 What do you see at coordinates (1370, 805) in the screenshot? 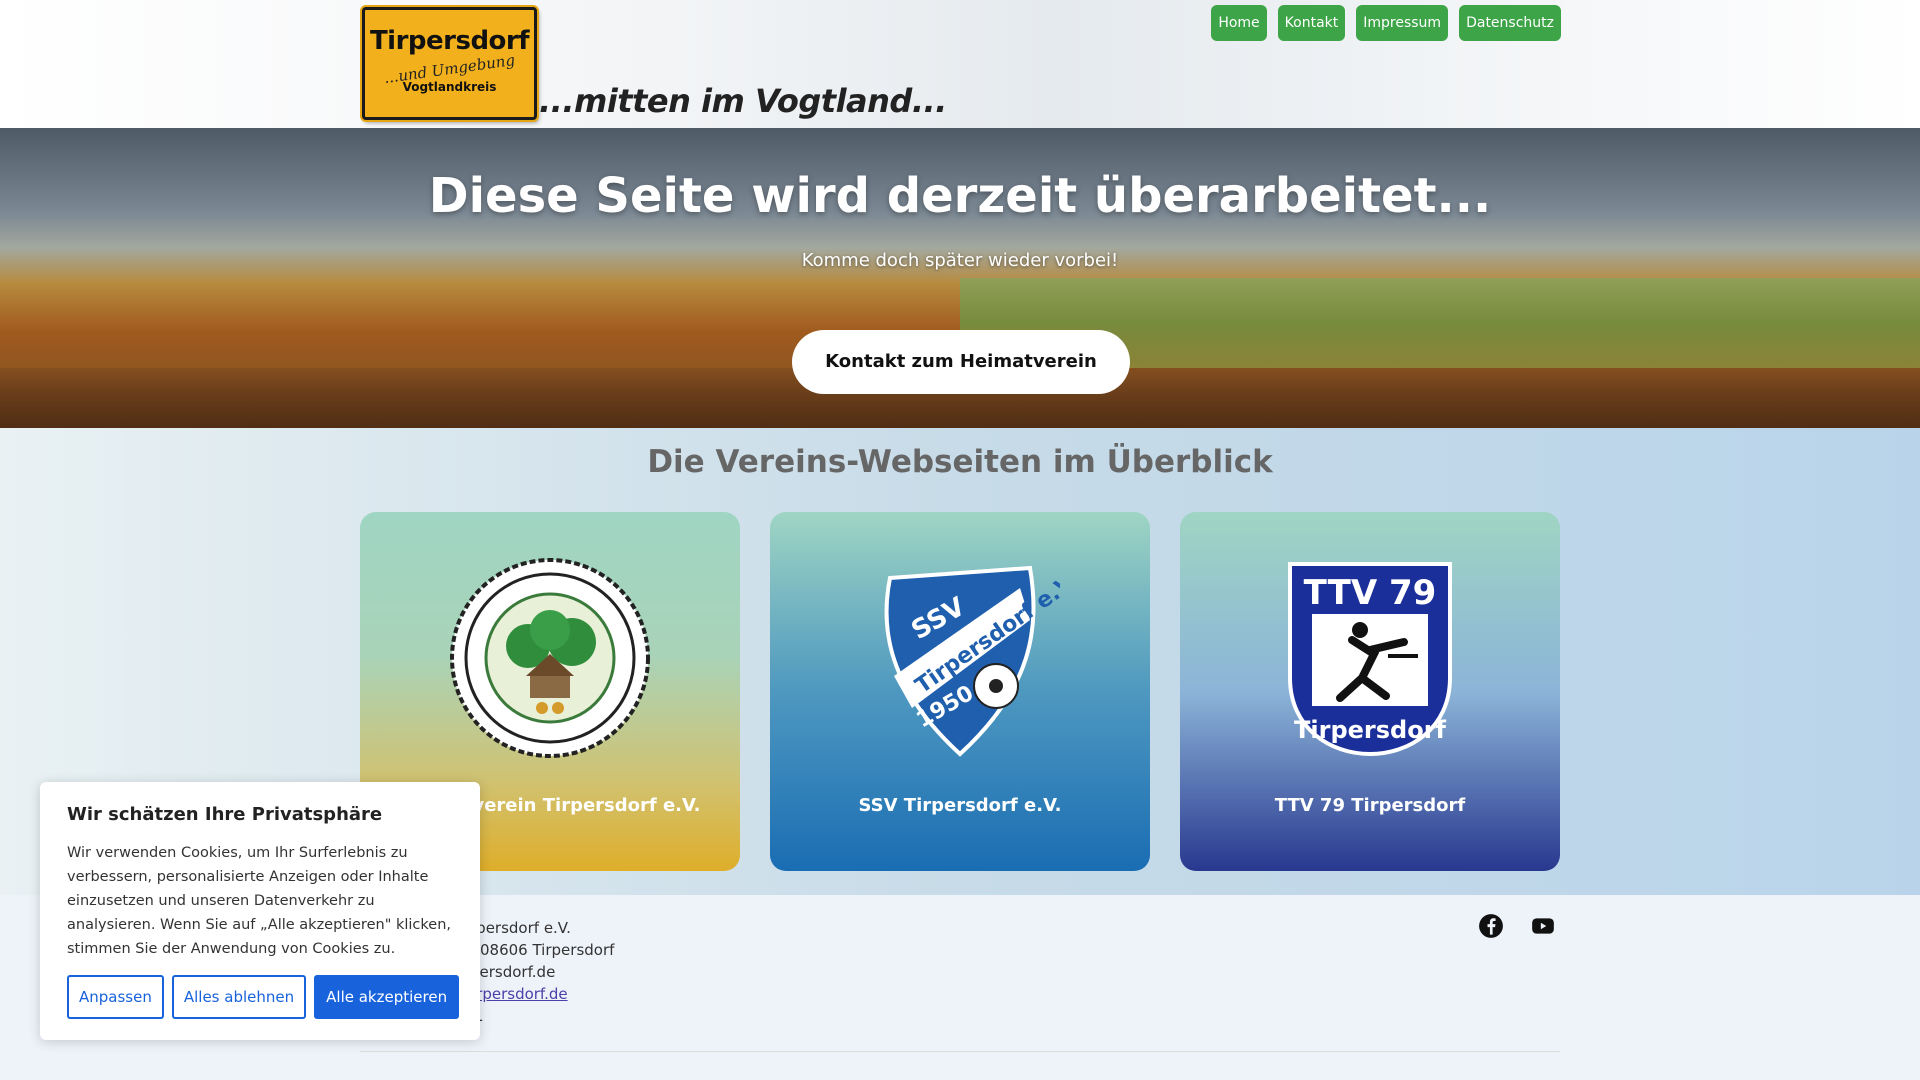
I see `club-card-label: TTV 79 Tirpersdorf` at bounding box center [1370, 805].